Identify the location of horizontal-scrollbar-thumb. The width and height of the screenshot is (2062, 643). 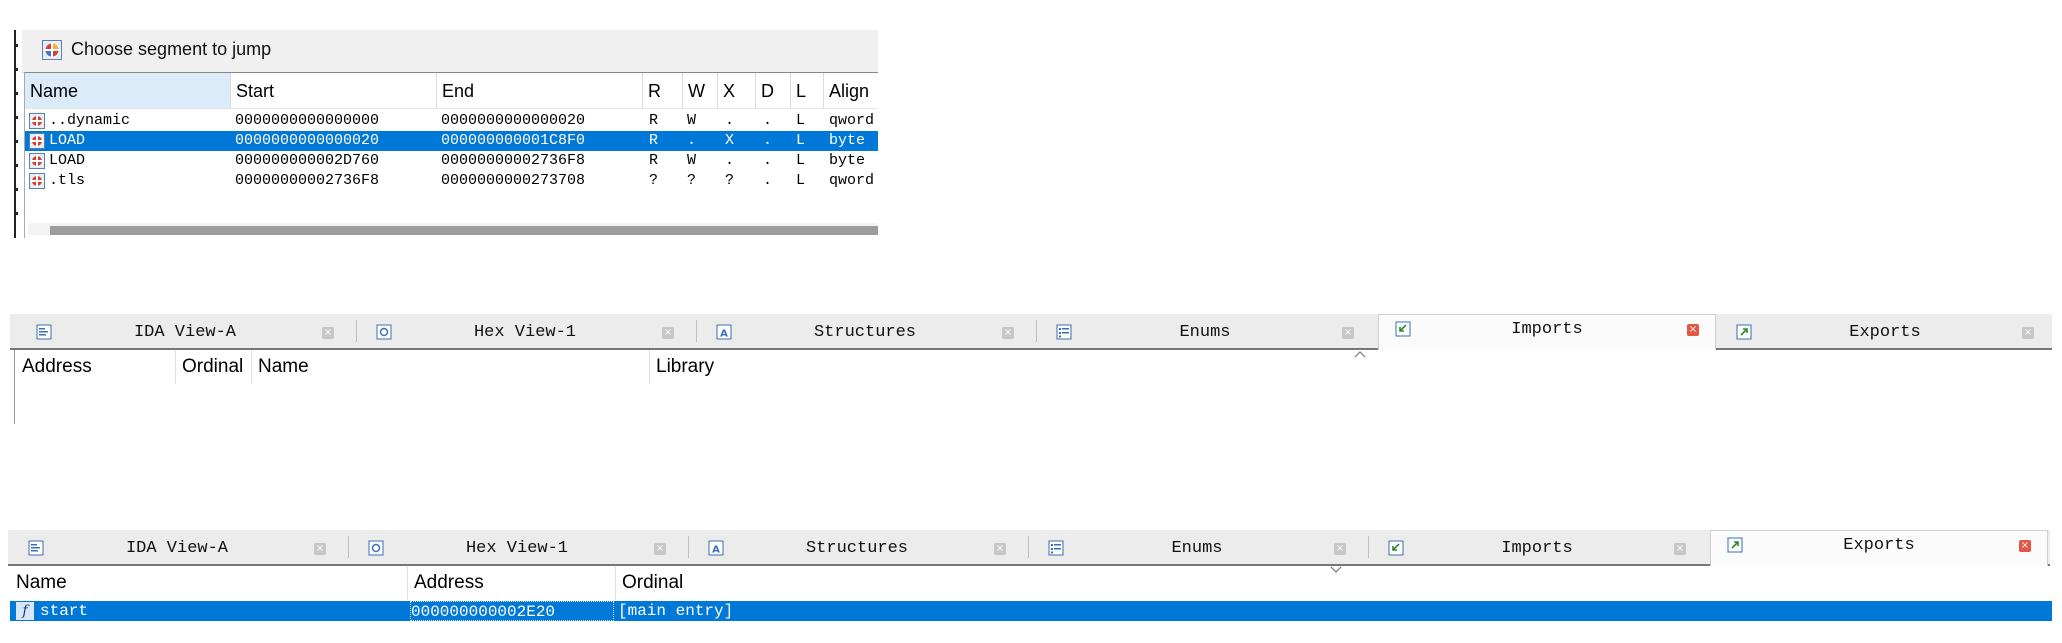
(464, 230).